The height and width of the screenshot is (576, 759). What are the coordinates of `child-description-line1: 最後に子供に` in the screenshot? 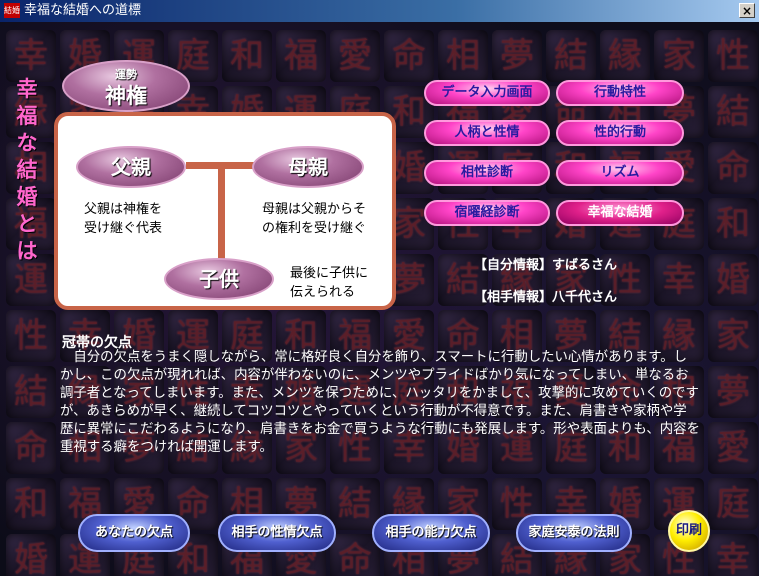 It's located at (329, 273).